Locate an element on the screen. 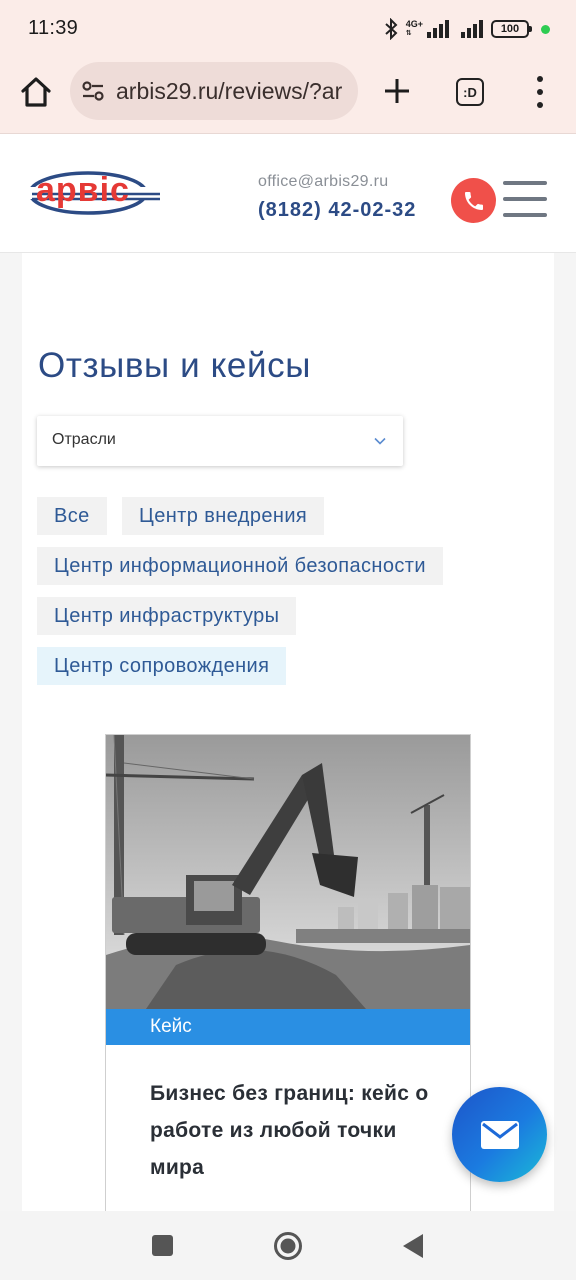  industry-select: Отрасли is located at coordinates (220, 441).